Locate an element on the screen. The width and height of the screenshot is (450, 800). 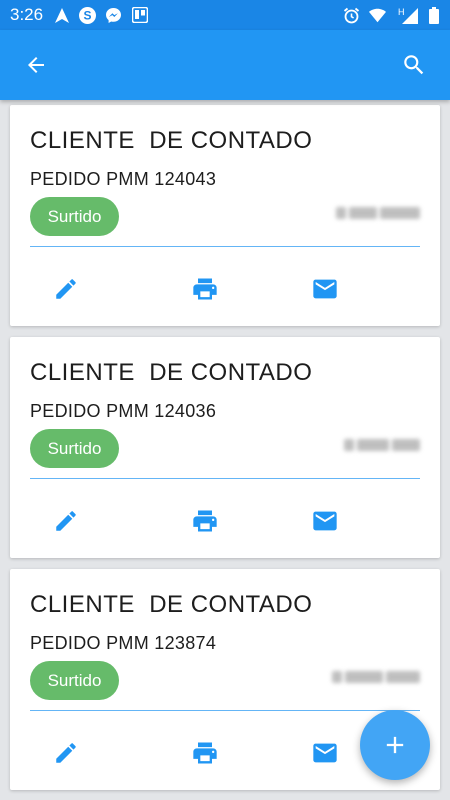
search-icon is located at coordinates (414, 65).